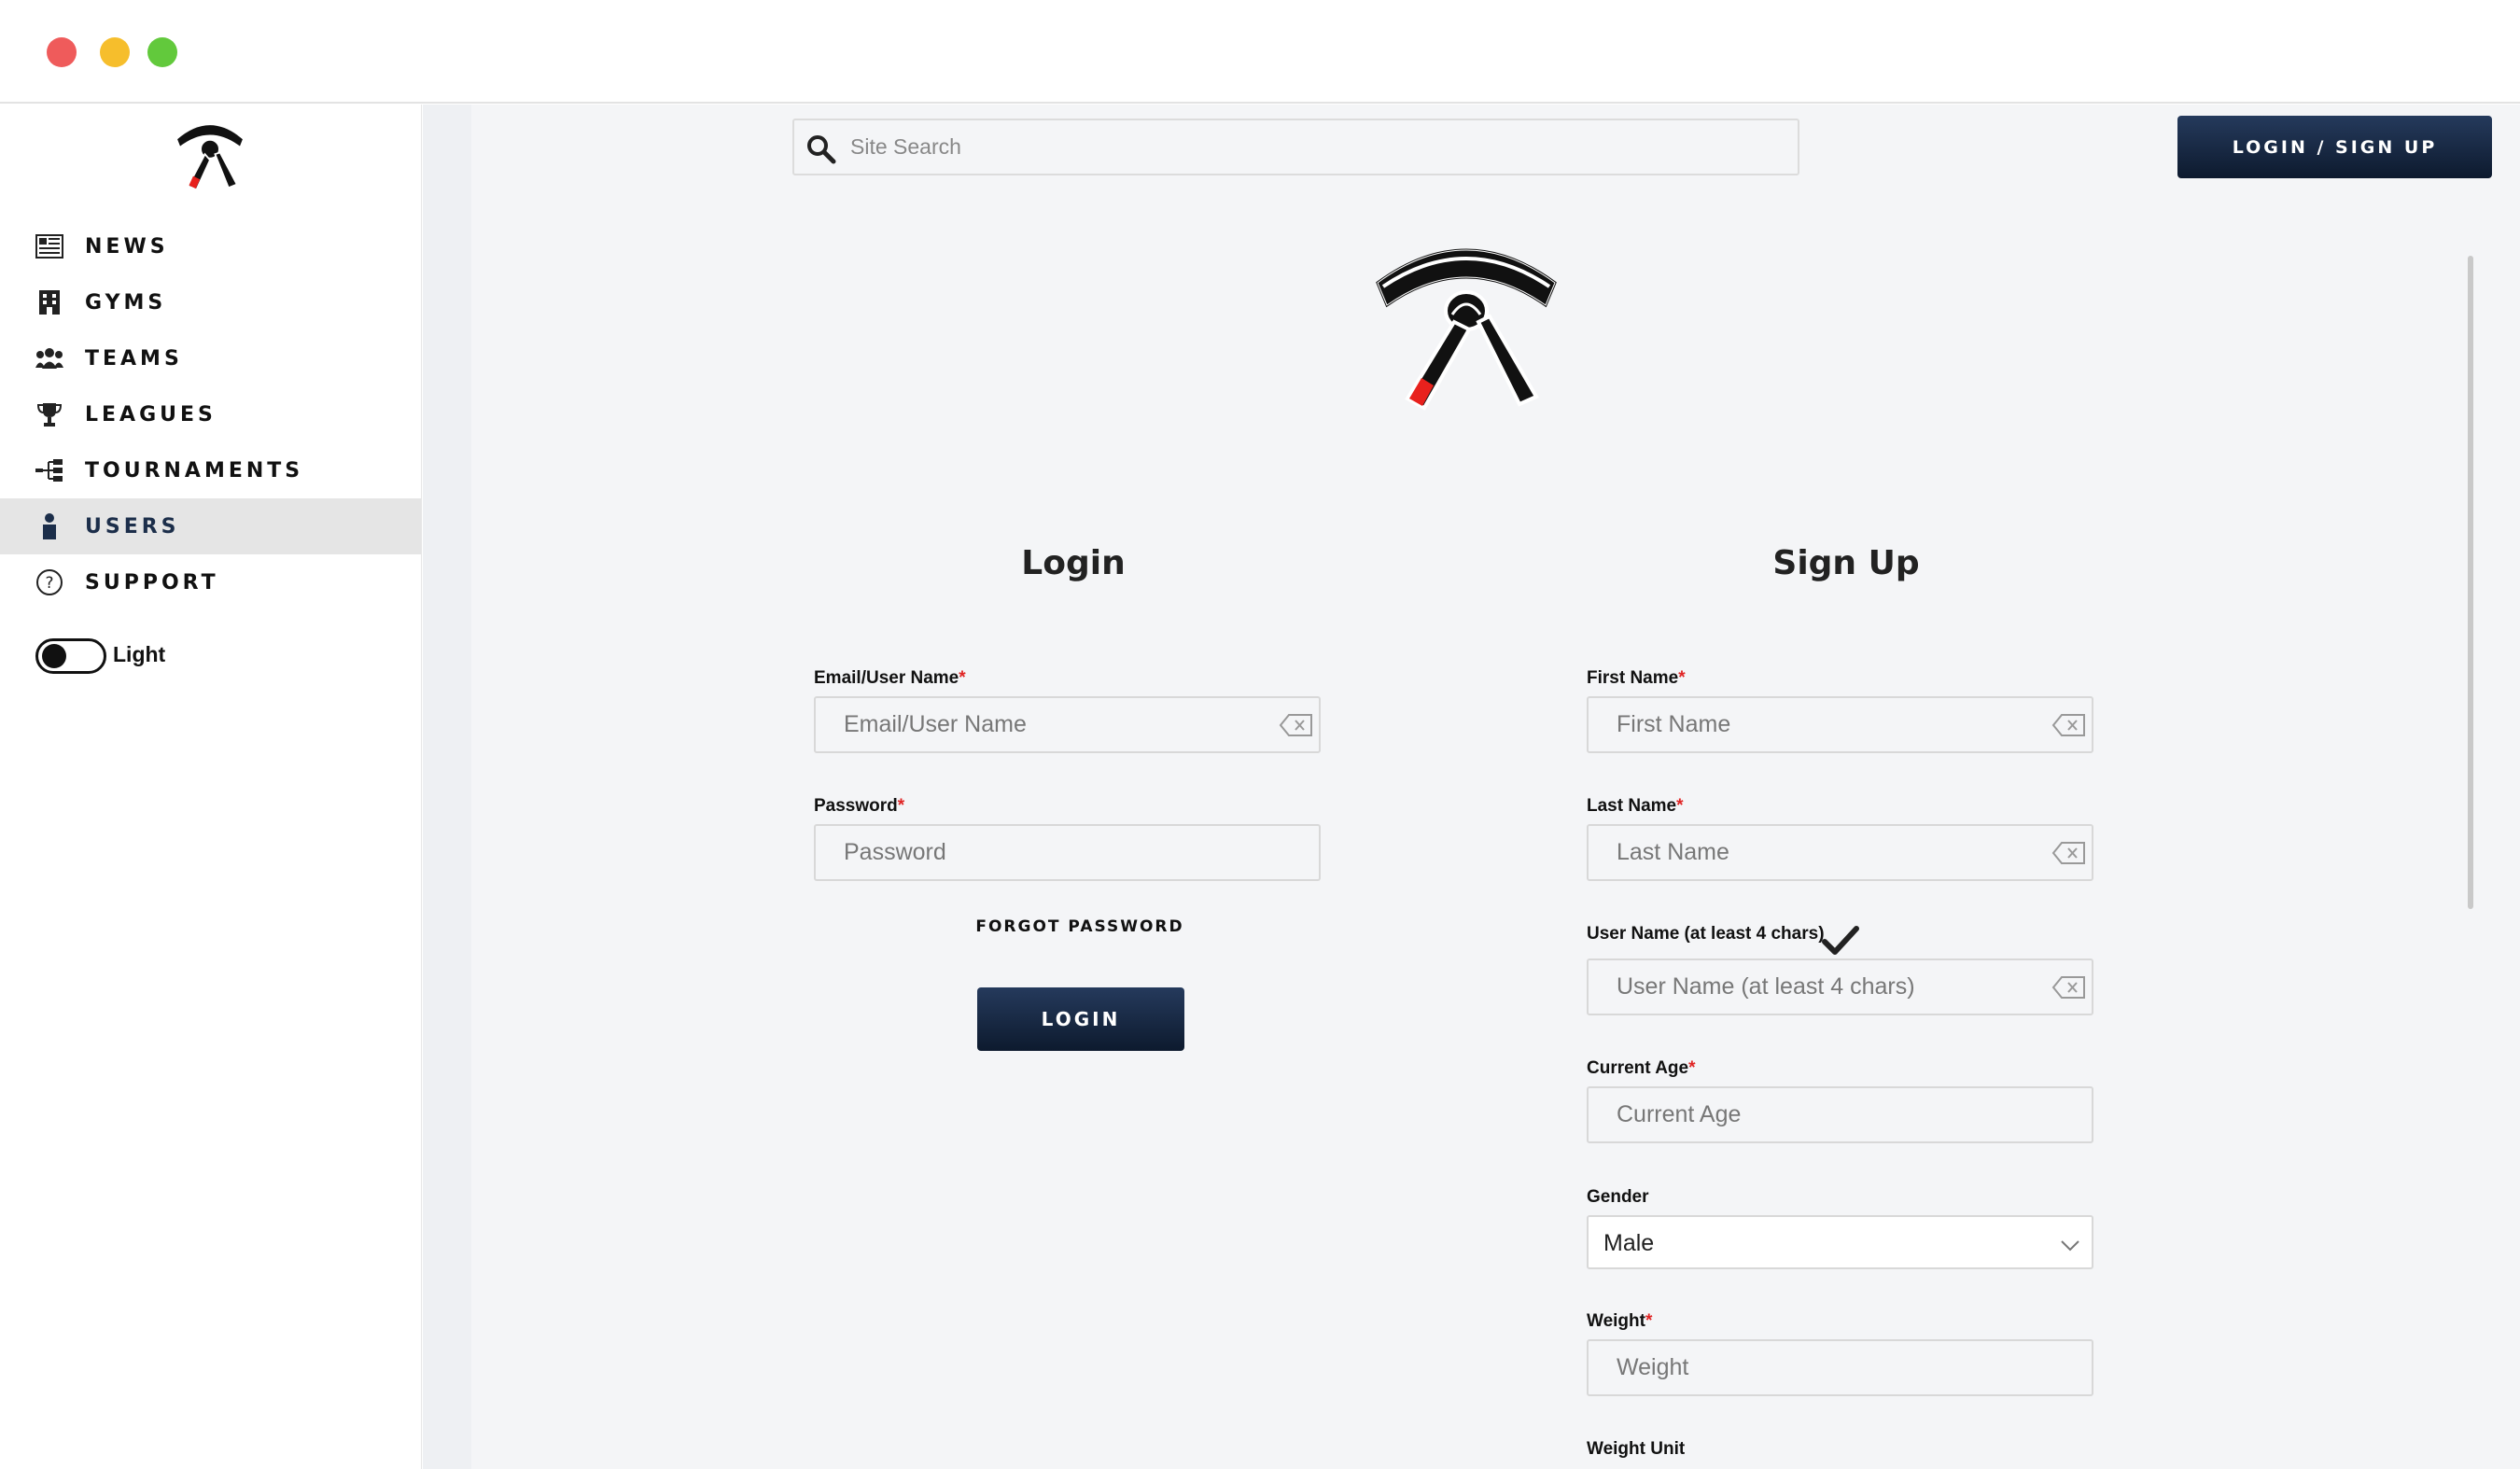 The image size is (2520, 1469). What do you see at coordinates (126, 302) in the screenshot?
I see `sidebar-item-label: GYMS` at bounding box center [126, 302].